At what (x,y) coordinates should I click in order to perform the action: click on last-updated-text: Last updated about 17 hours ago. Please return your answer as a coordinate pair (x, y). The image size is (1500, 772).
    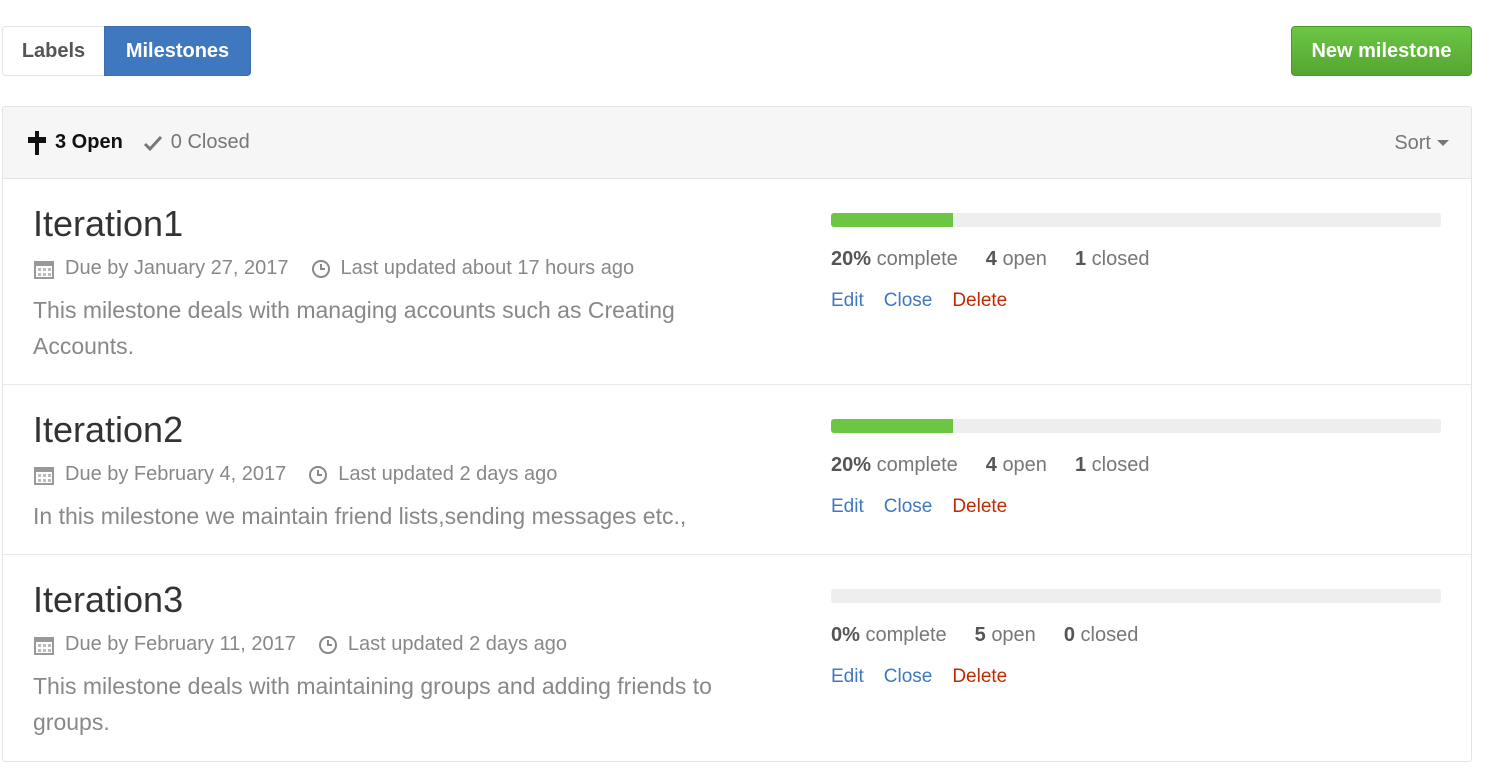
    Looking at the image, I should click on (487, 268).